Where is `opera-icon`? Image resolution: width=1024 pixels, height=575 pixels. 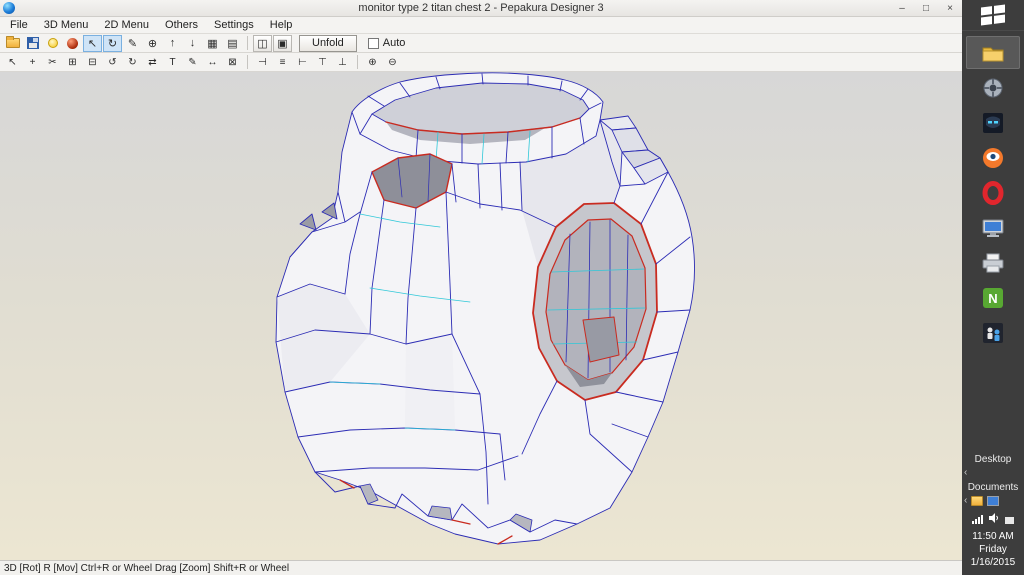
opera-icon is located at coordinates (993, 192).